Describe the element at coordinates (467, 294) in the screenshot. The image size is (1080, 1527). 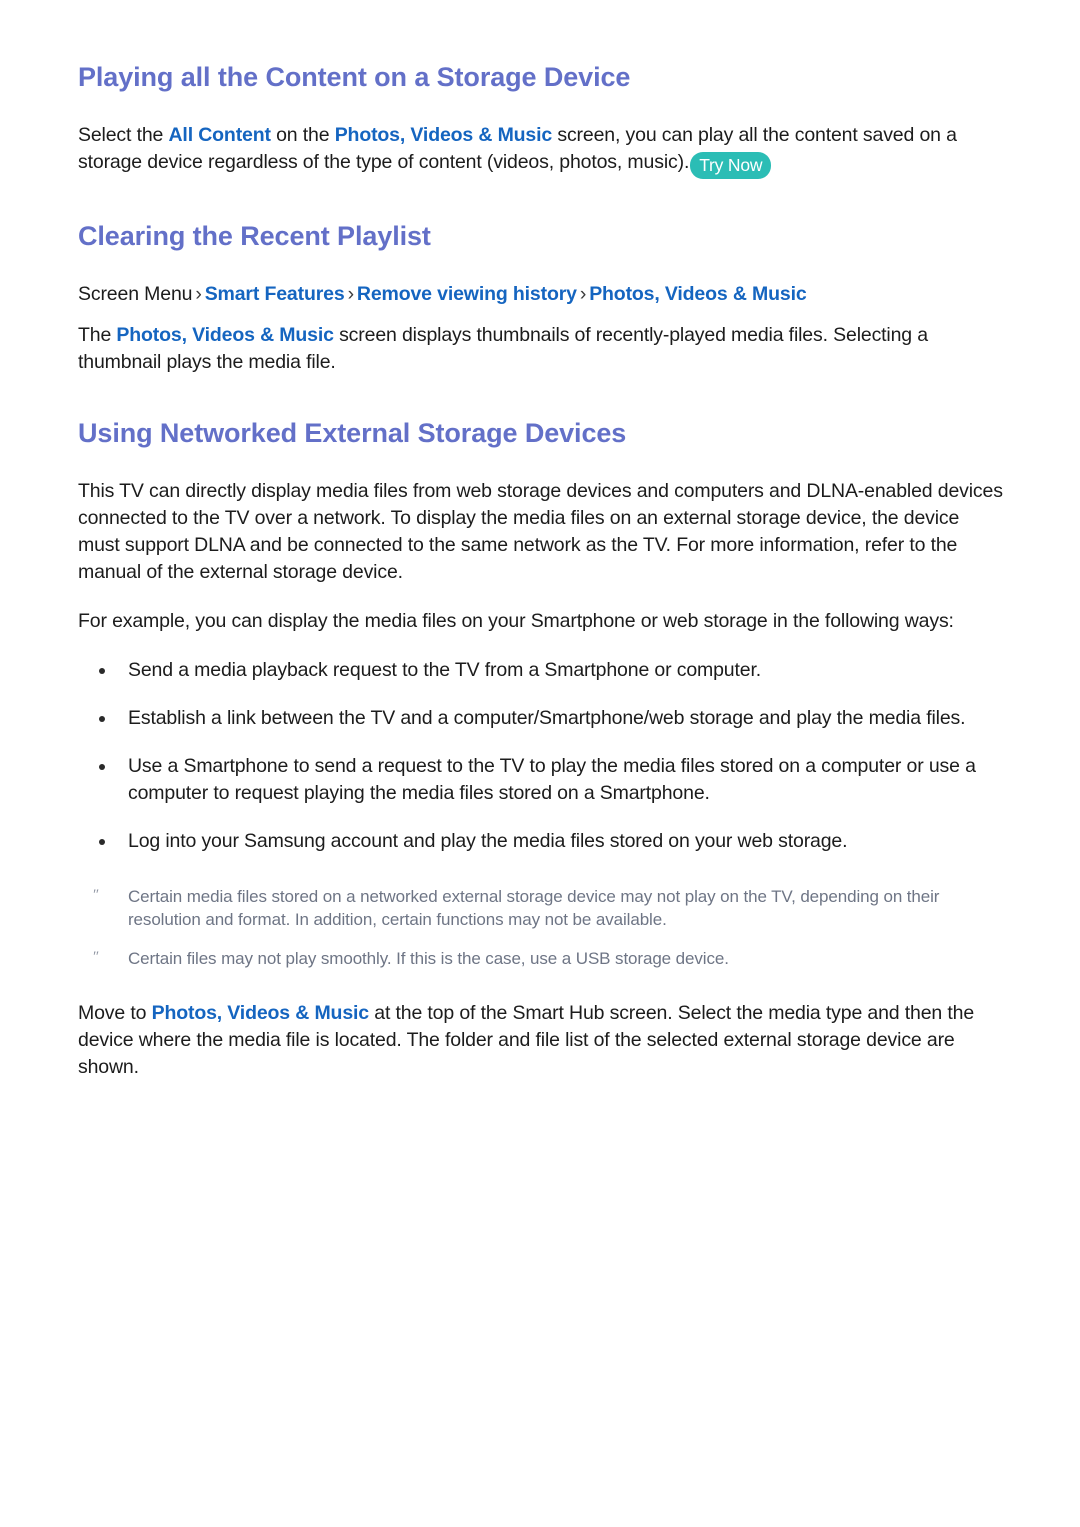
I see `breadcrumb-item-remove-viewing-history: Remove viewing history` at that location.